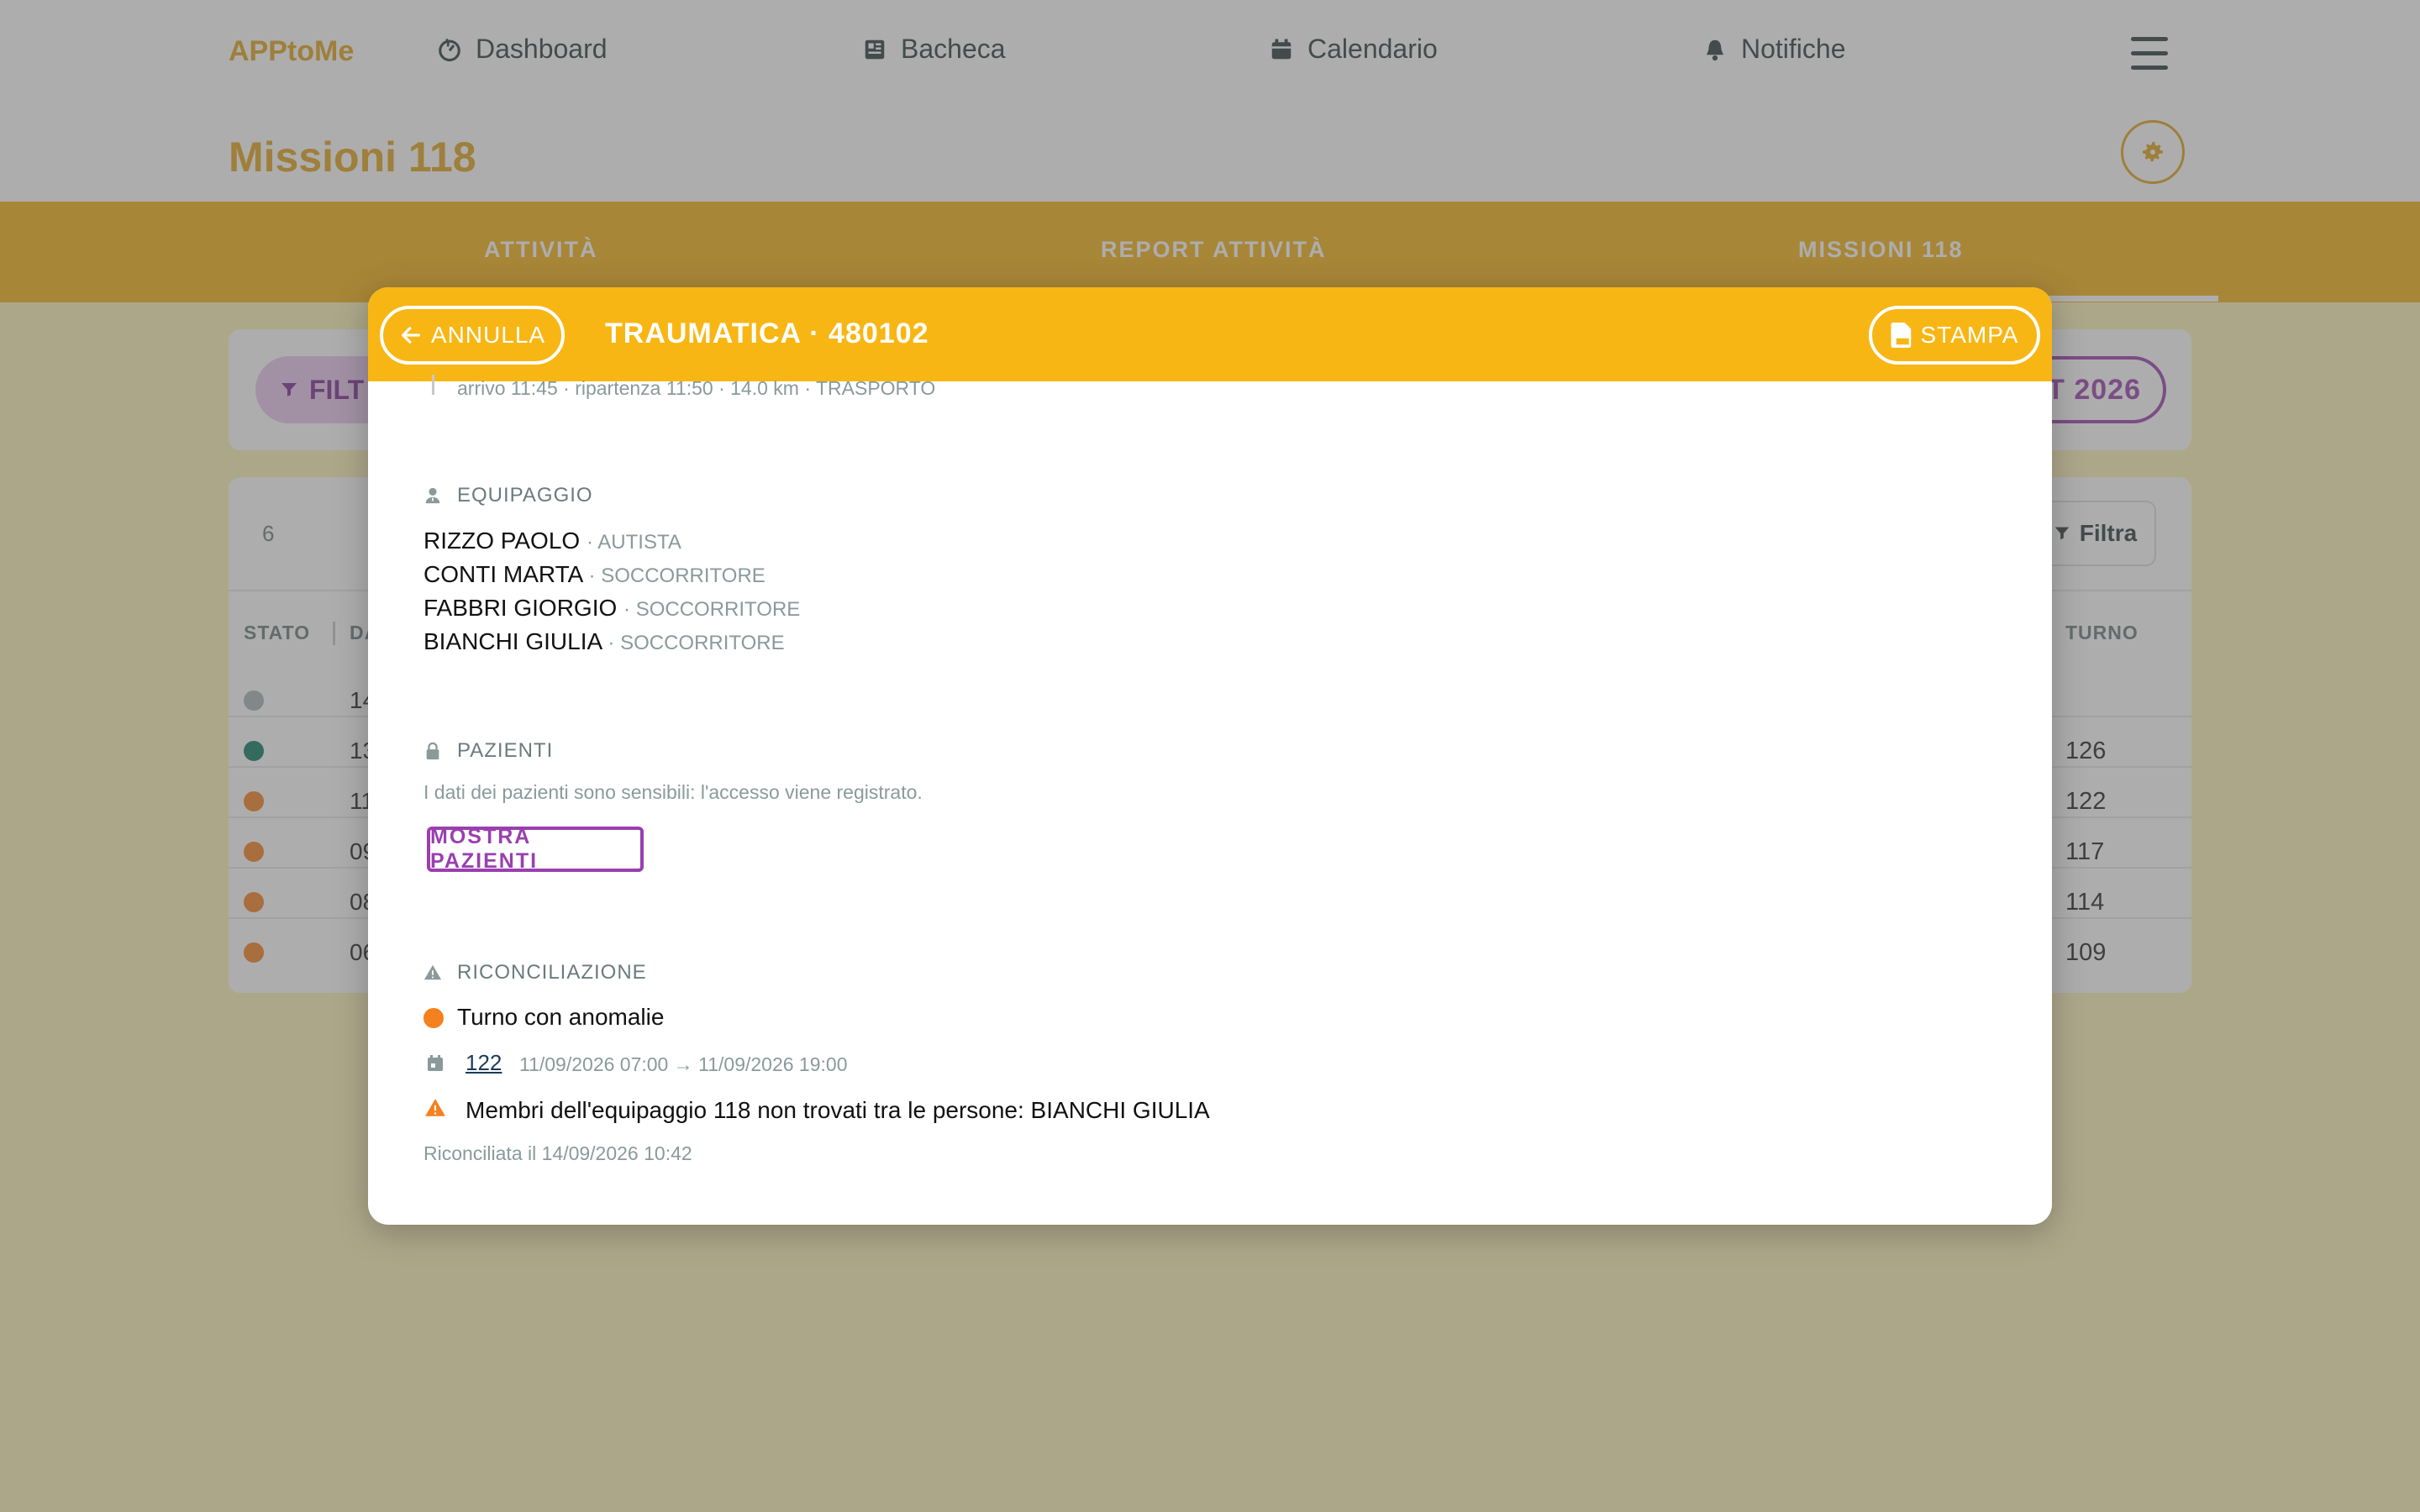 This screenshot has height=1512, width=2420. Describe the element at coordinates (488, 335) in the screenshot. I see `cancel-button-label: ANNULLA` at that location.